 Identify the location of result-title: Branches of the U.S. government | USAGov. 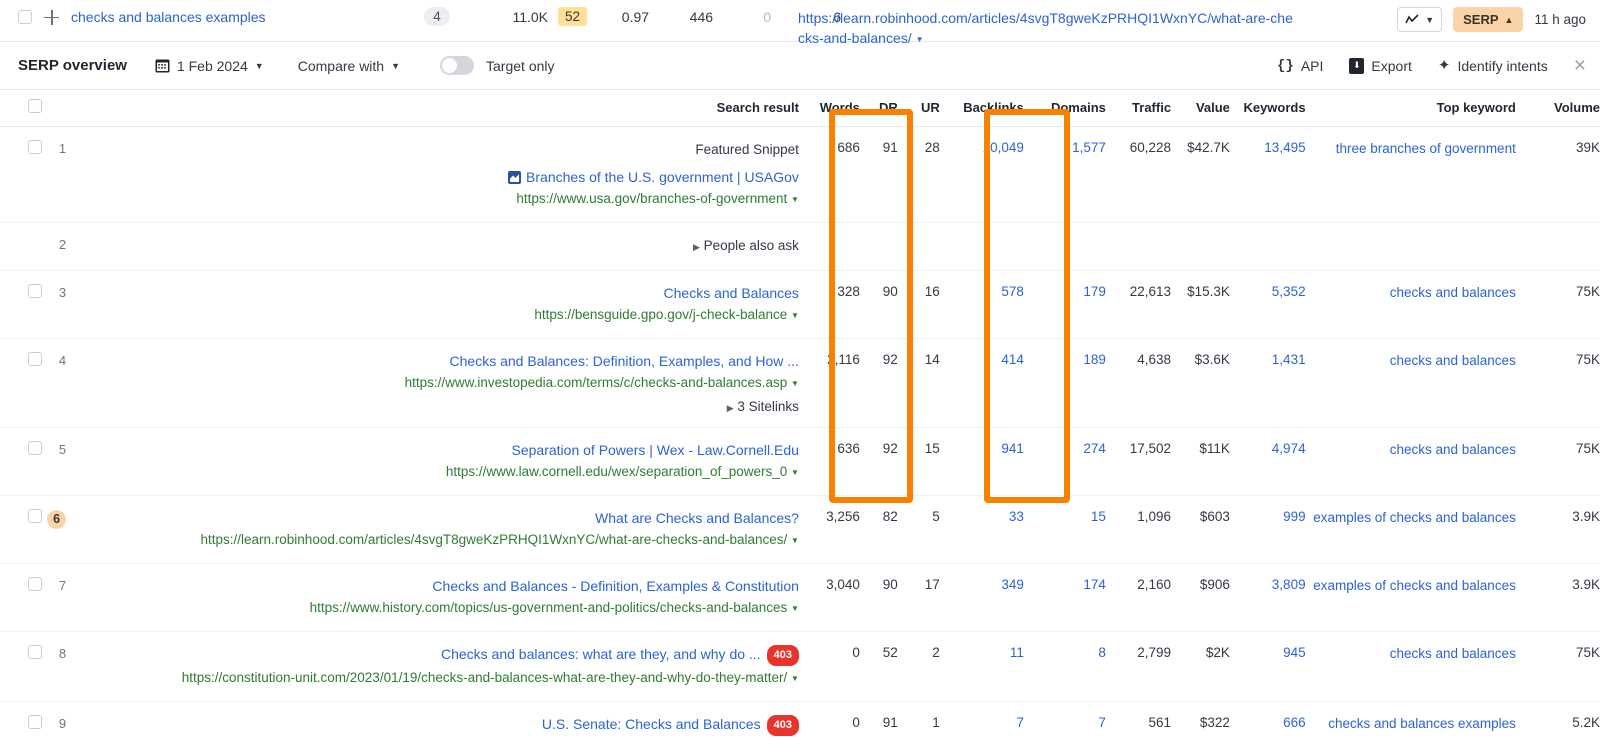
(437, 177).